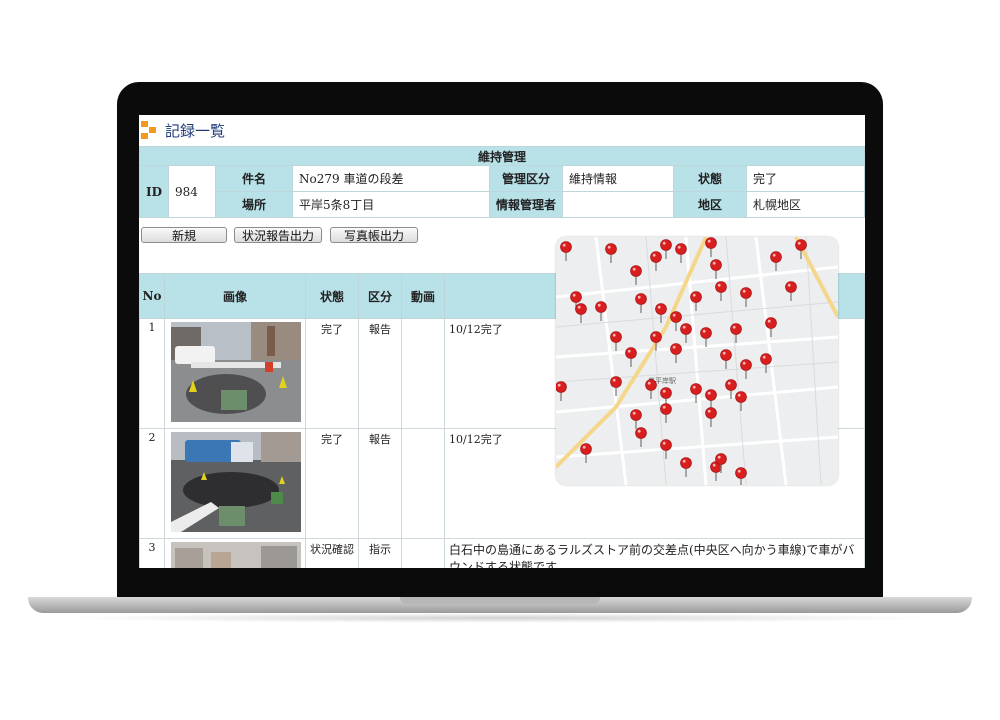 The height and width of the screenshot is (720, 1000). I want to click on page-header: 記録一覧, so click(183, 130).